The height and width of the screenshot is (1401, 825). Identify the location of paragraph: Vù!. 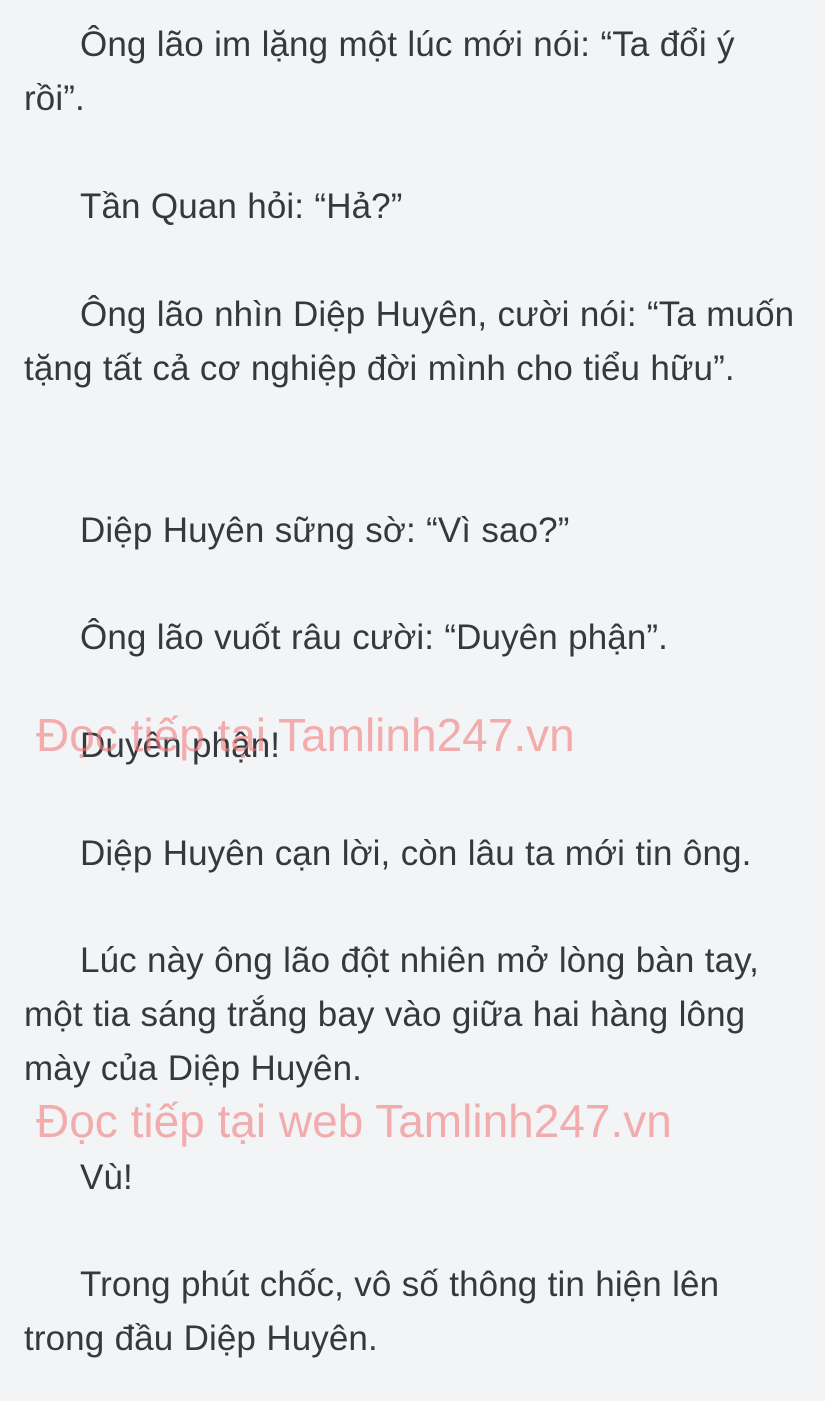
(106, 1177).